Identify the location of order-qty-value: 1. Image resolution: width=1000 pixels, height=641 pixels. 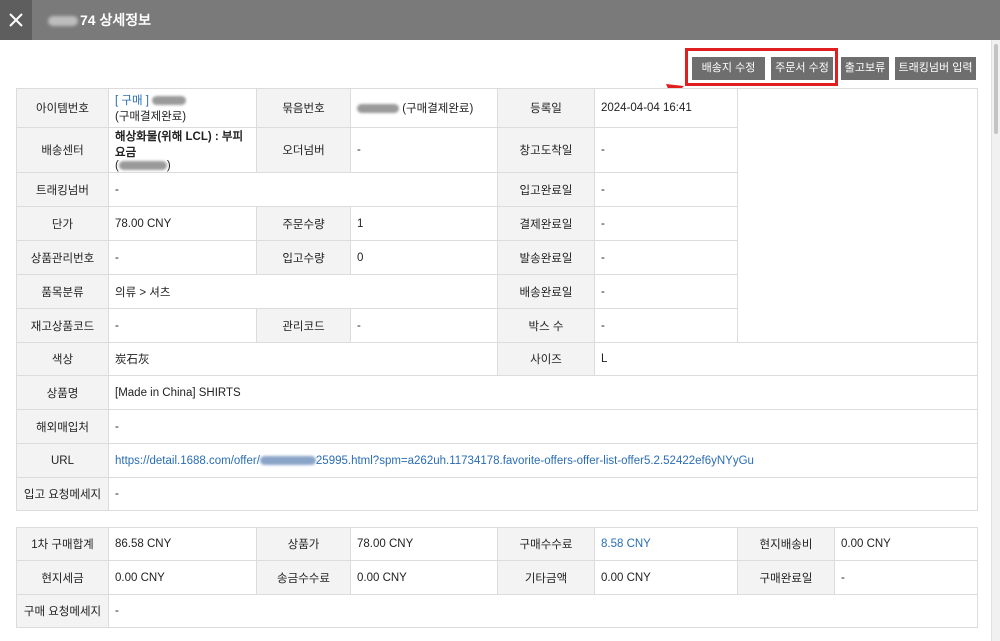
(424, 223).